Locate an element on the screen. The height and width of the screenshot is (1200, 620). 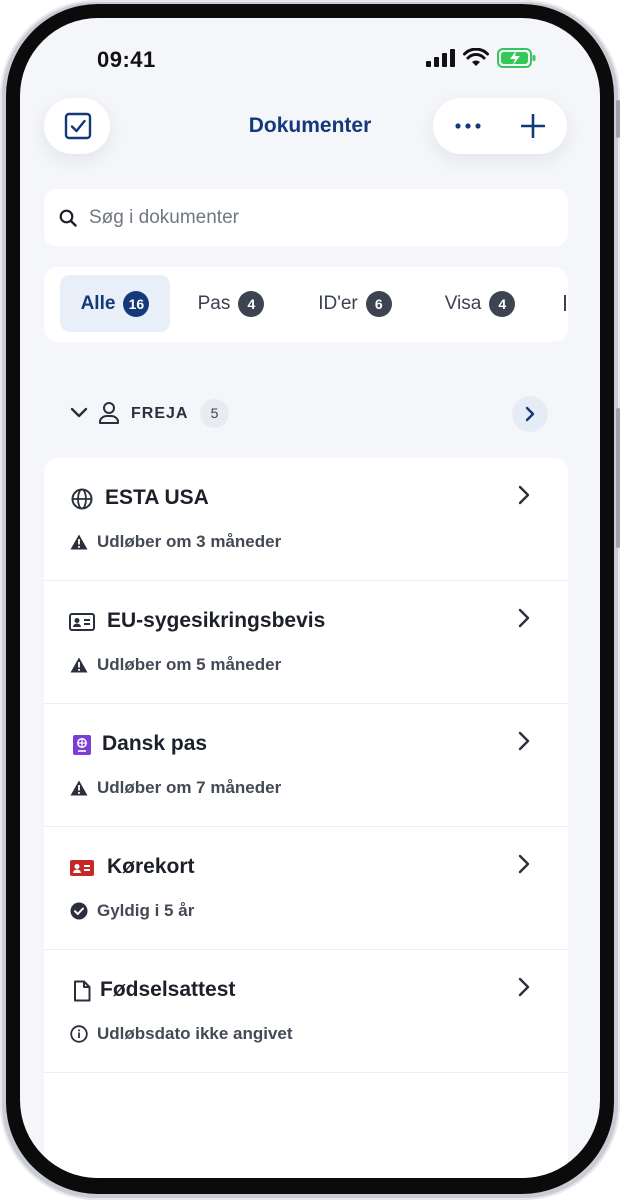
plus-icon is located at coordinates (533, 126).